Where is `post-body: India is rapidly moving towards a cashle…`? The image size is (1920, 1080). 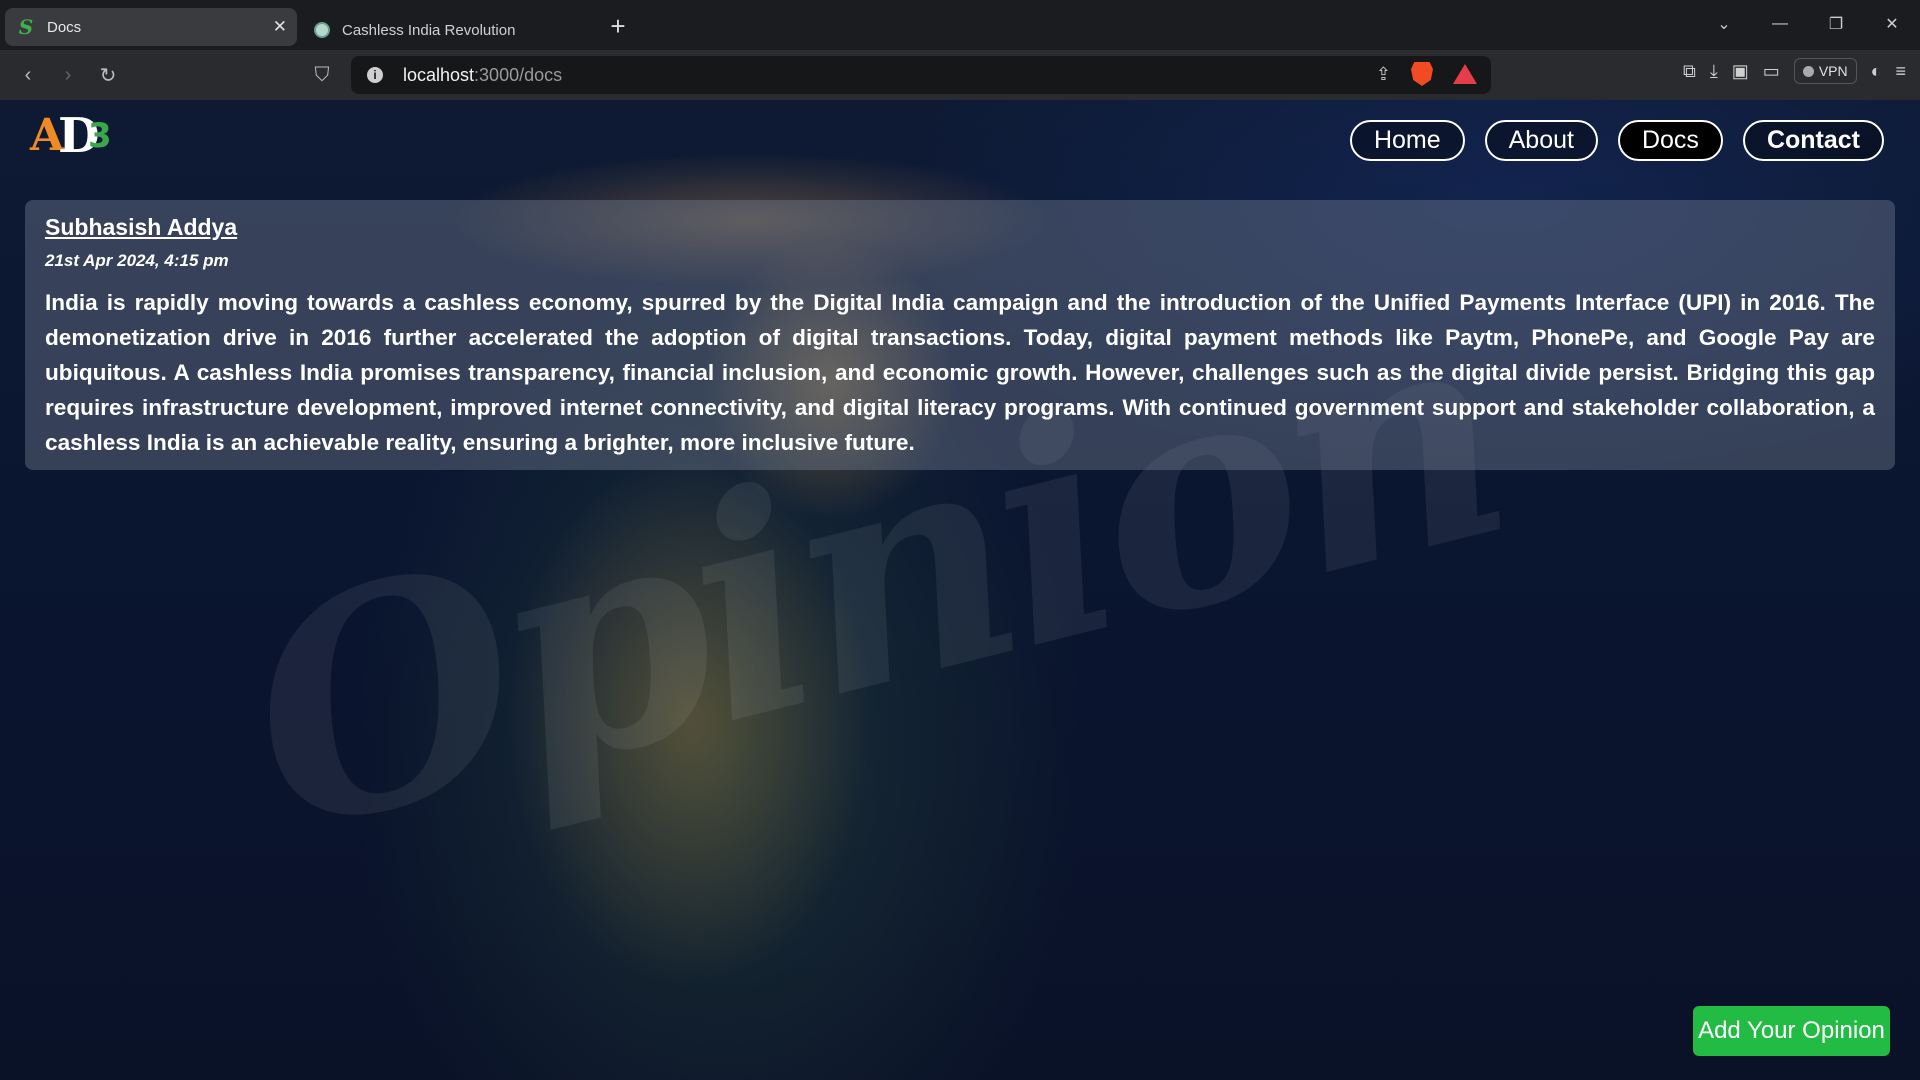 post-body: India is rapidly moving towards a cashle… is located at coordinates (960, 372).